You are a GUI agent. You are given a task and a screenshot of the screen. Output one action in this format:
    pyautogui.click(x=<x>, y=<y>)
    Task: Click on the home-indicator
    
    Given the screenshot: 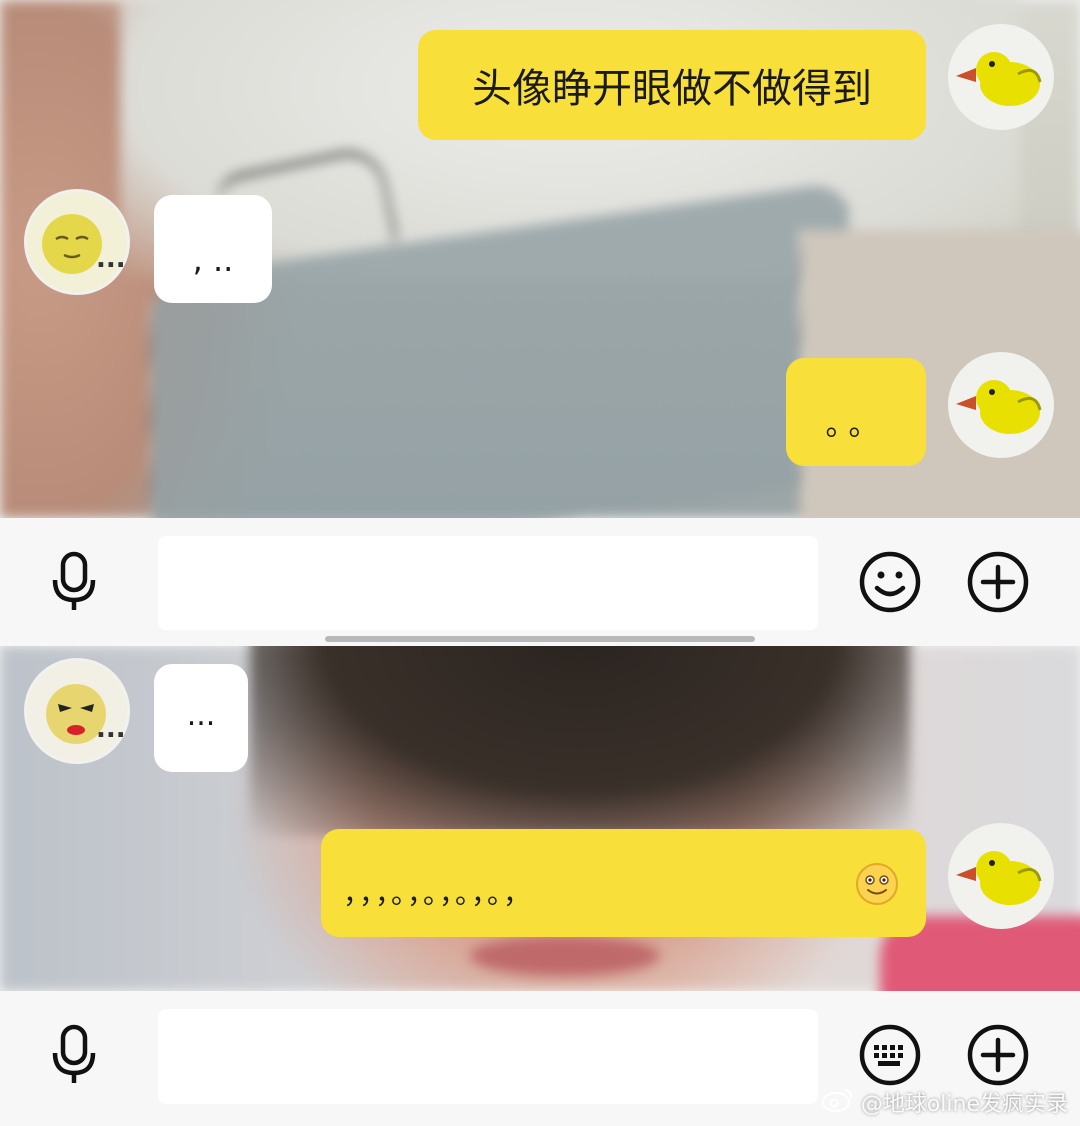 What is the action you would take?
    pyautogui.click(x=540, y=639)
    